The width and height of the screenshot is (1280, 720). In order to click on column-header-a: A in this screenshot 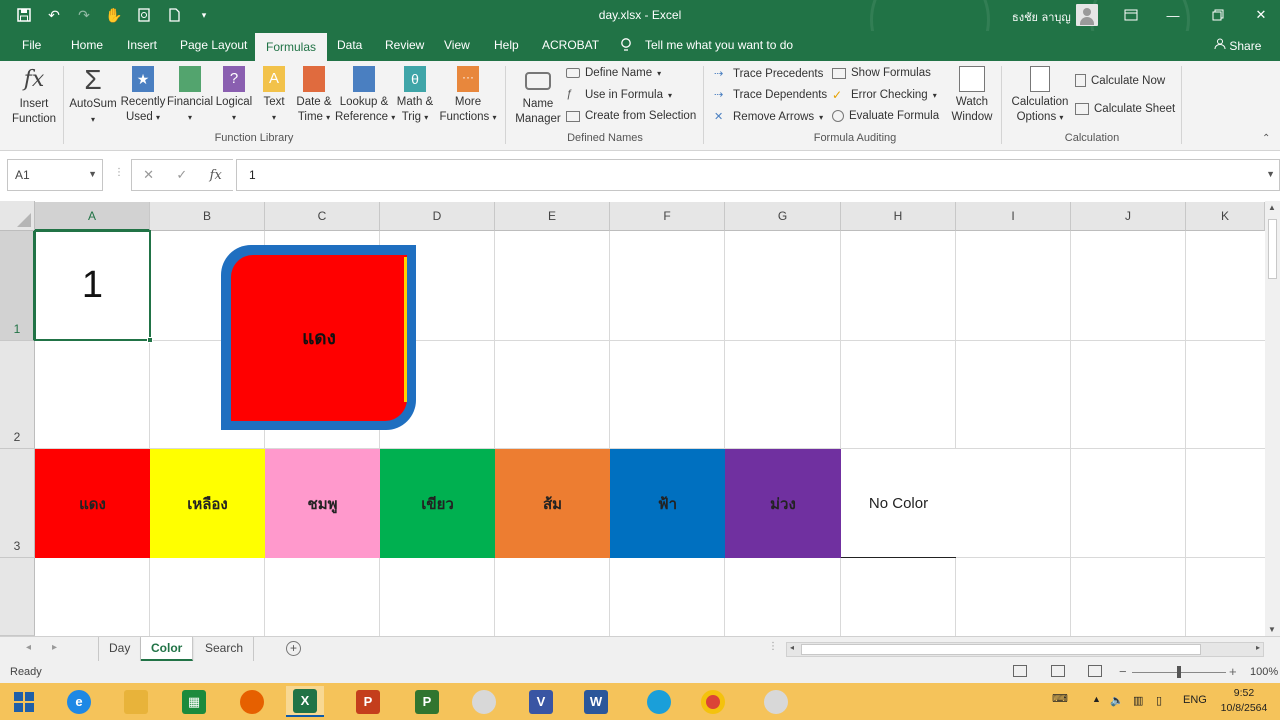, I will do `click(92, 216)`.